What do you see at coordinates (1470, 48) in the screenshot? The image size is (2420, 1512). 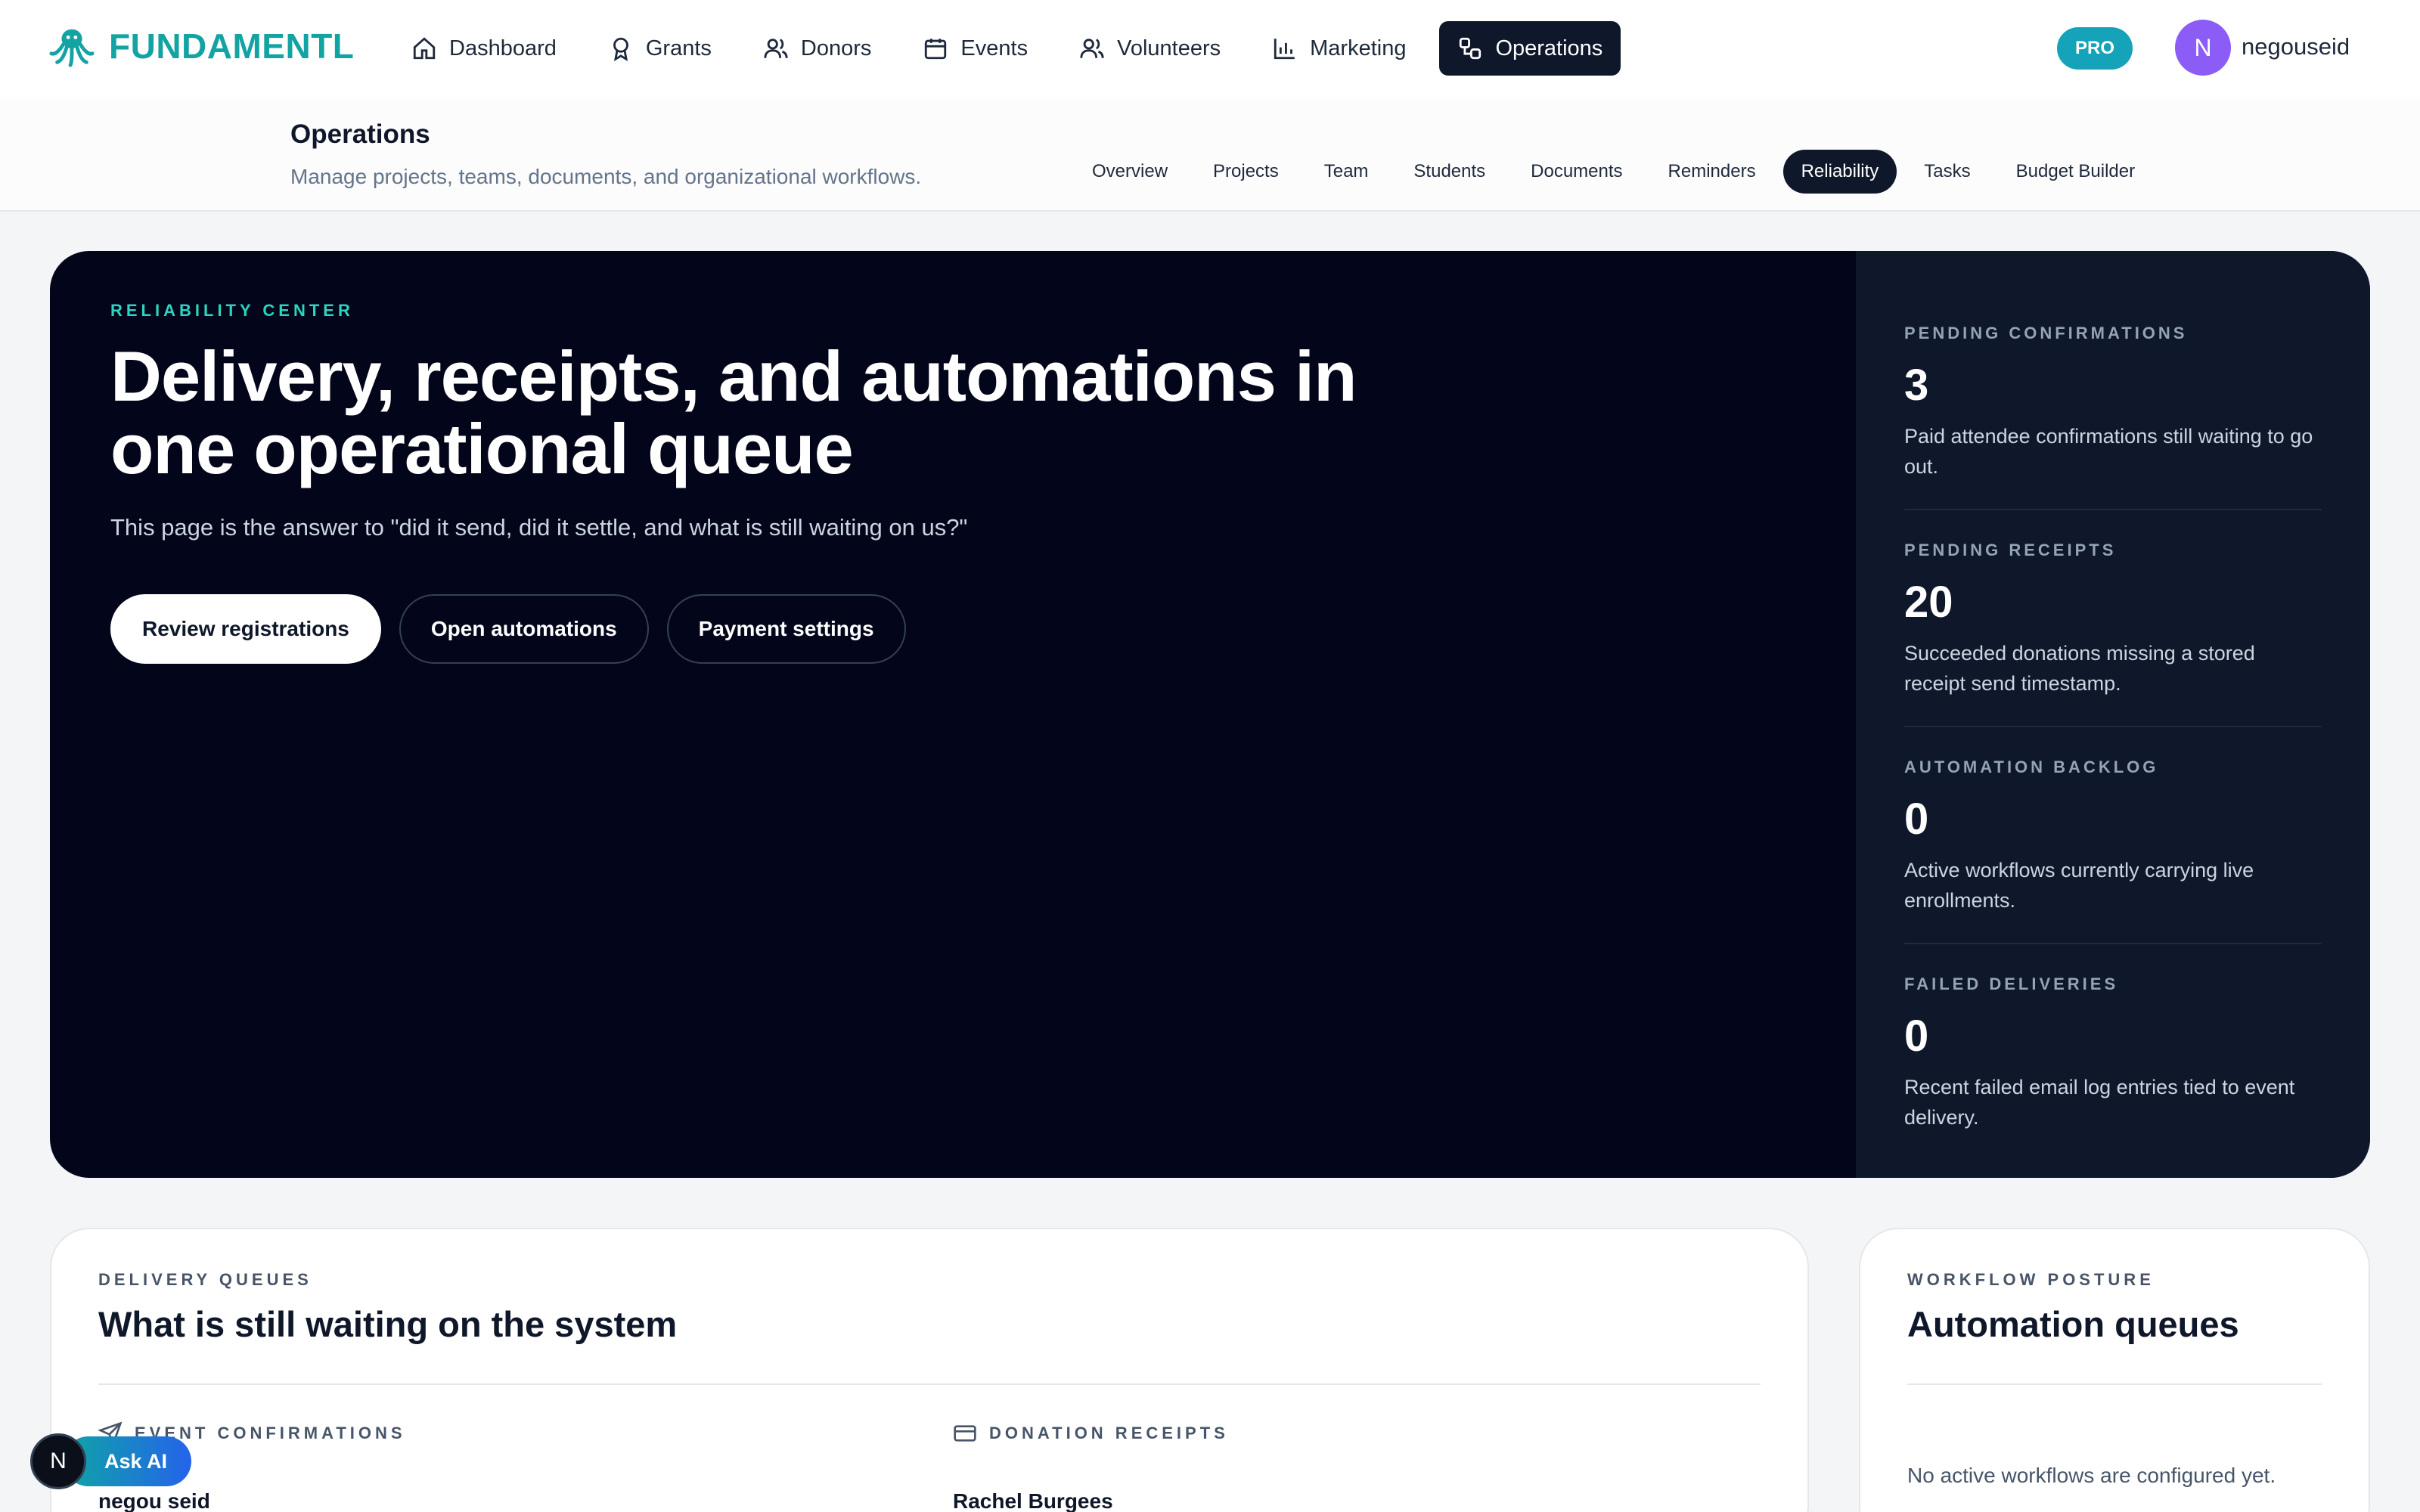 I see `workflow-icon` at bounding box center [1470, 48].